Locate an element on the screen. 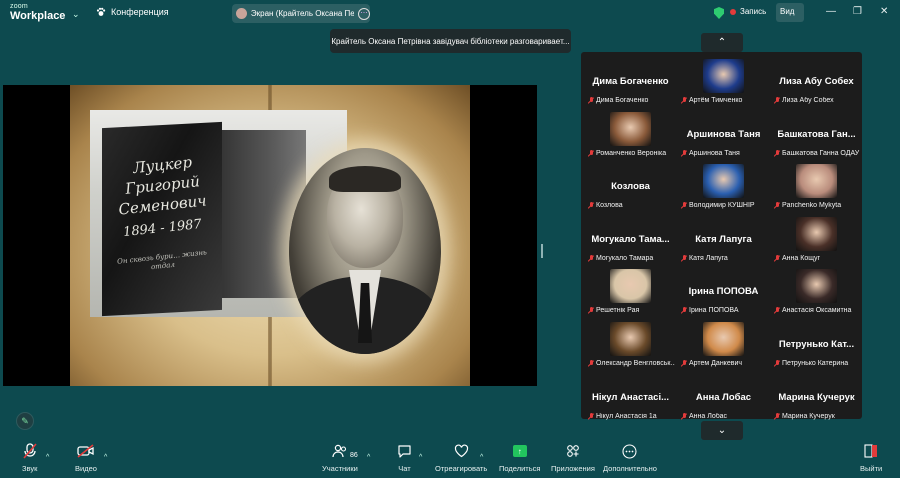  participant-tile: Романченко Вероніка is located at coordinates (630, 135).